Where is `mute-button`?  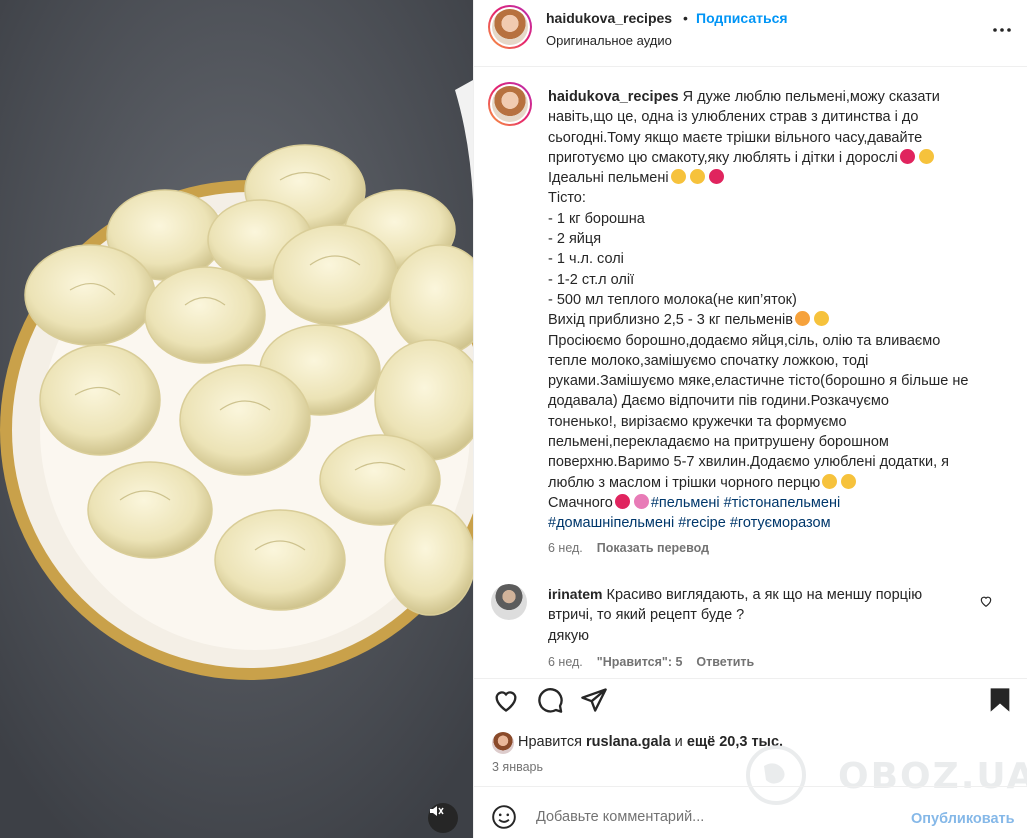
mute-button is located at coordinates (443, 818).